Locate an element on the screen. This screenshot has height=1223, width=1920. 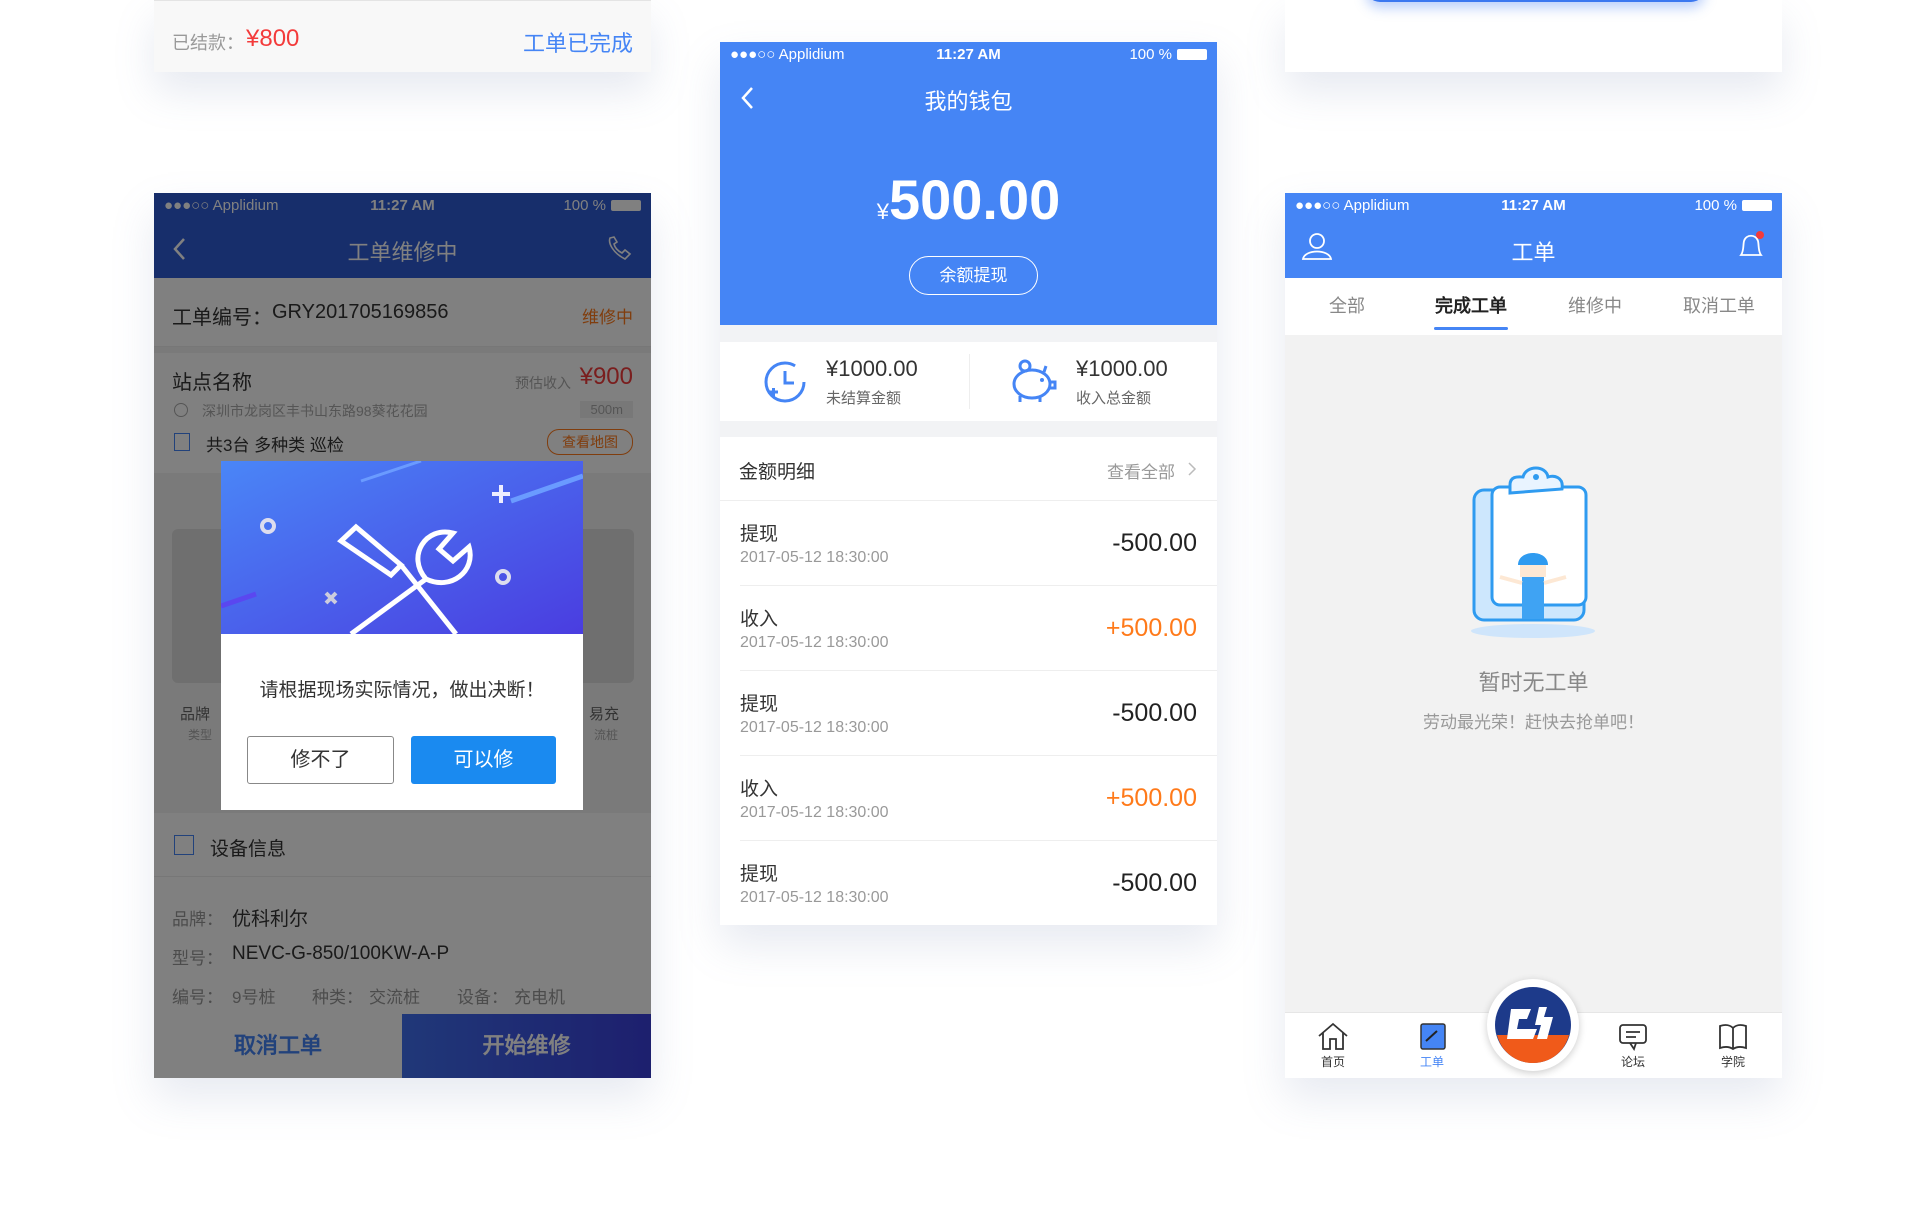
balance: ¥500.00 is located at coordinates (968, 199).